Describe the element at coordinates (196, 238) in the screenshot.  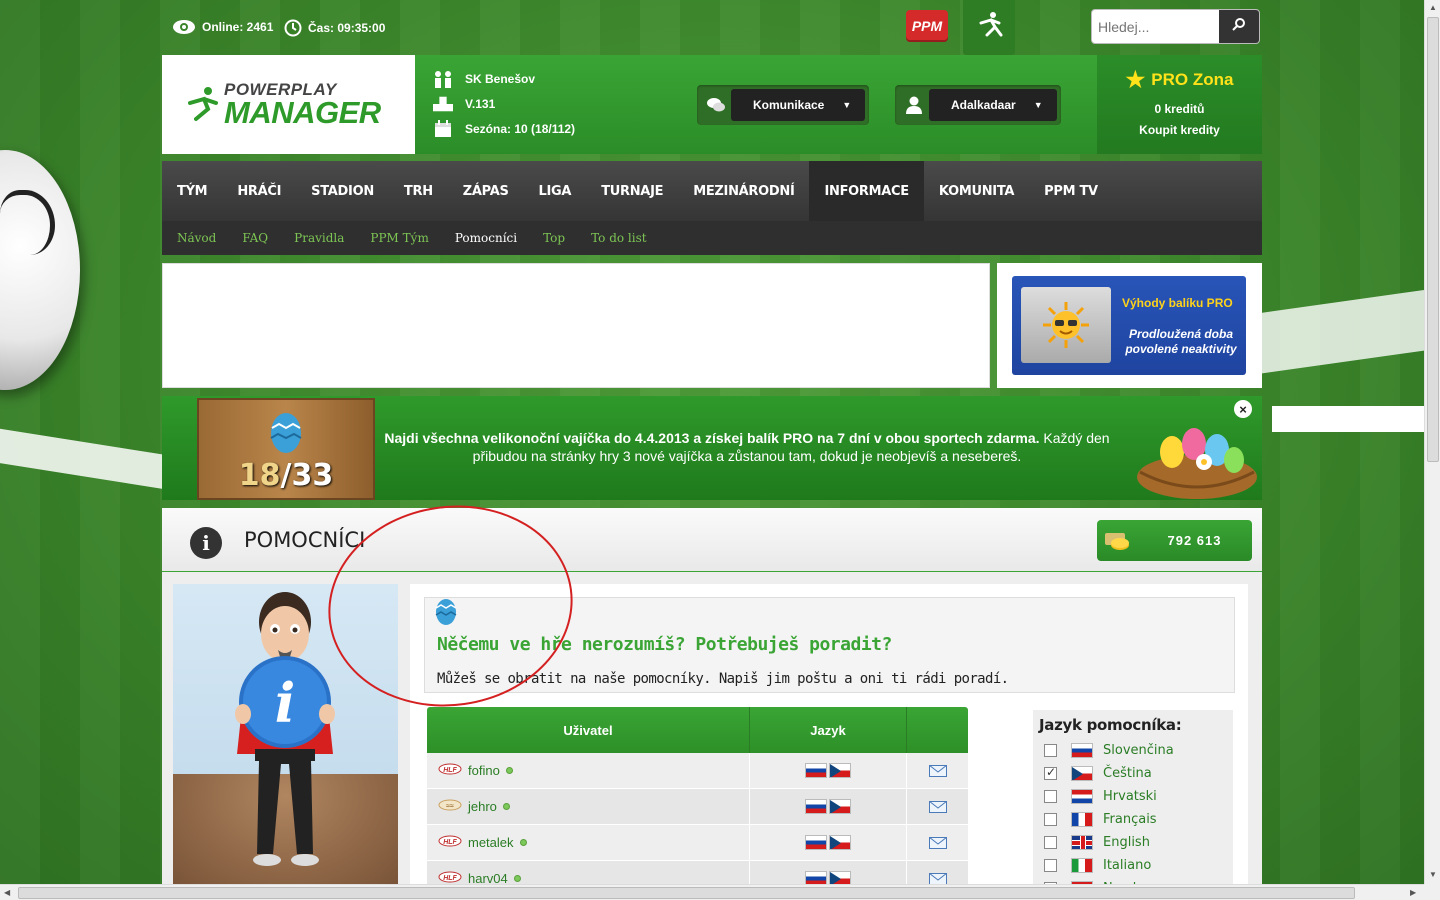
I see `subnav-item: Návod` at that location.